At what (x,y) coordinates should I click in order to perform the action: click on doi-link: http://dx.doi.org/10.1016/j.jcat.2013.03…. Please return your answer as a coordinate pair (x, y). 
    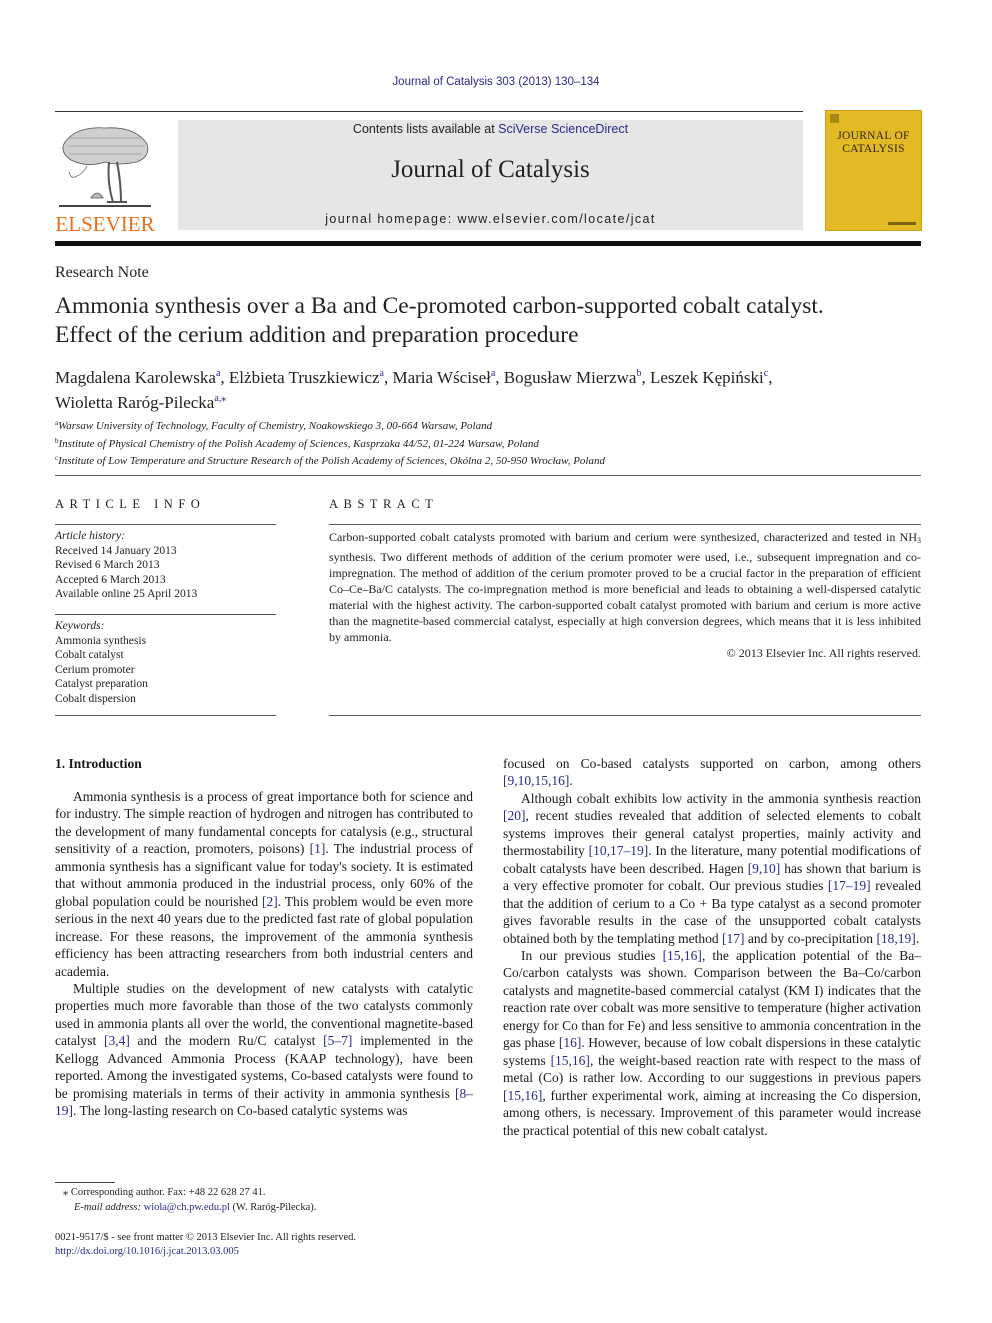
    Looking at the image, I should click on (270, 1252).